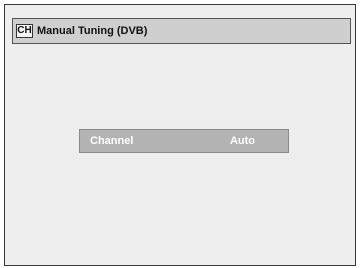 The height and width of the screenshot is (268, 362). What do you see at coordinates (184, 141) in the screenshot?
I see `channel-setting-row: Channel Auto` at bounding box center [184, 141].